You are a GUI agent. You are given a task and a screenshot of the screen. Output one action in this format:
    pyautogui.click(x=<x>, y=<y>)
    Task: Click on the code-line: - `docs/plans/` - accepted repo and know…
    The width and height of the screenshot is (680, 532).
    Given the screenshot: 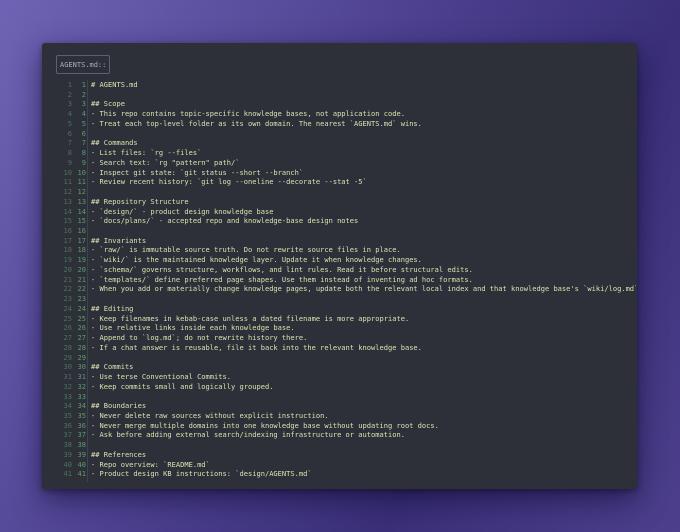 What is the action you would take?
    pyautogui.click(x=363, y=221)
    